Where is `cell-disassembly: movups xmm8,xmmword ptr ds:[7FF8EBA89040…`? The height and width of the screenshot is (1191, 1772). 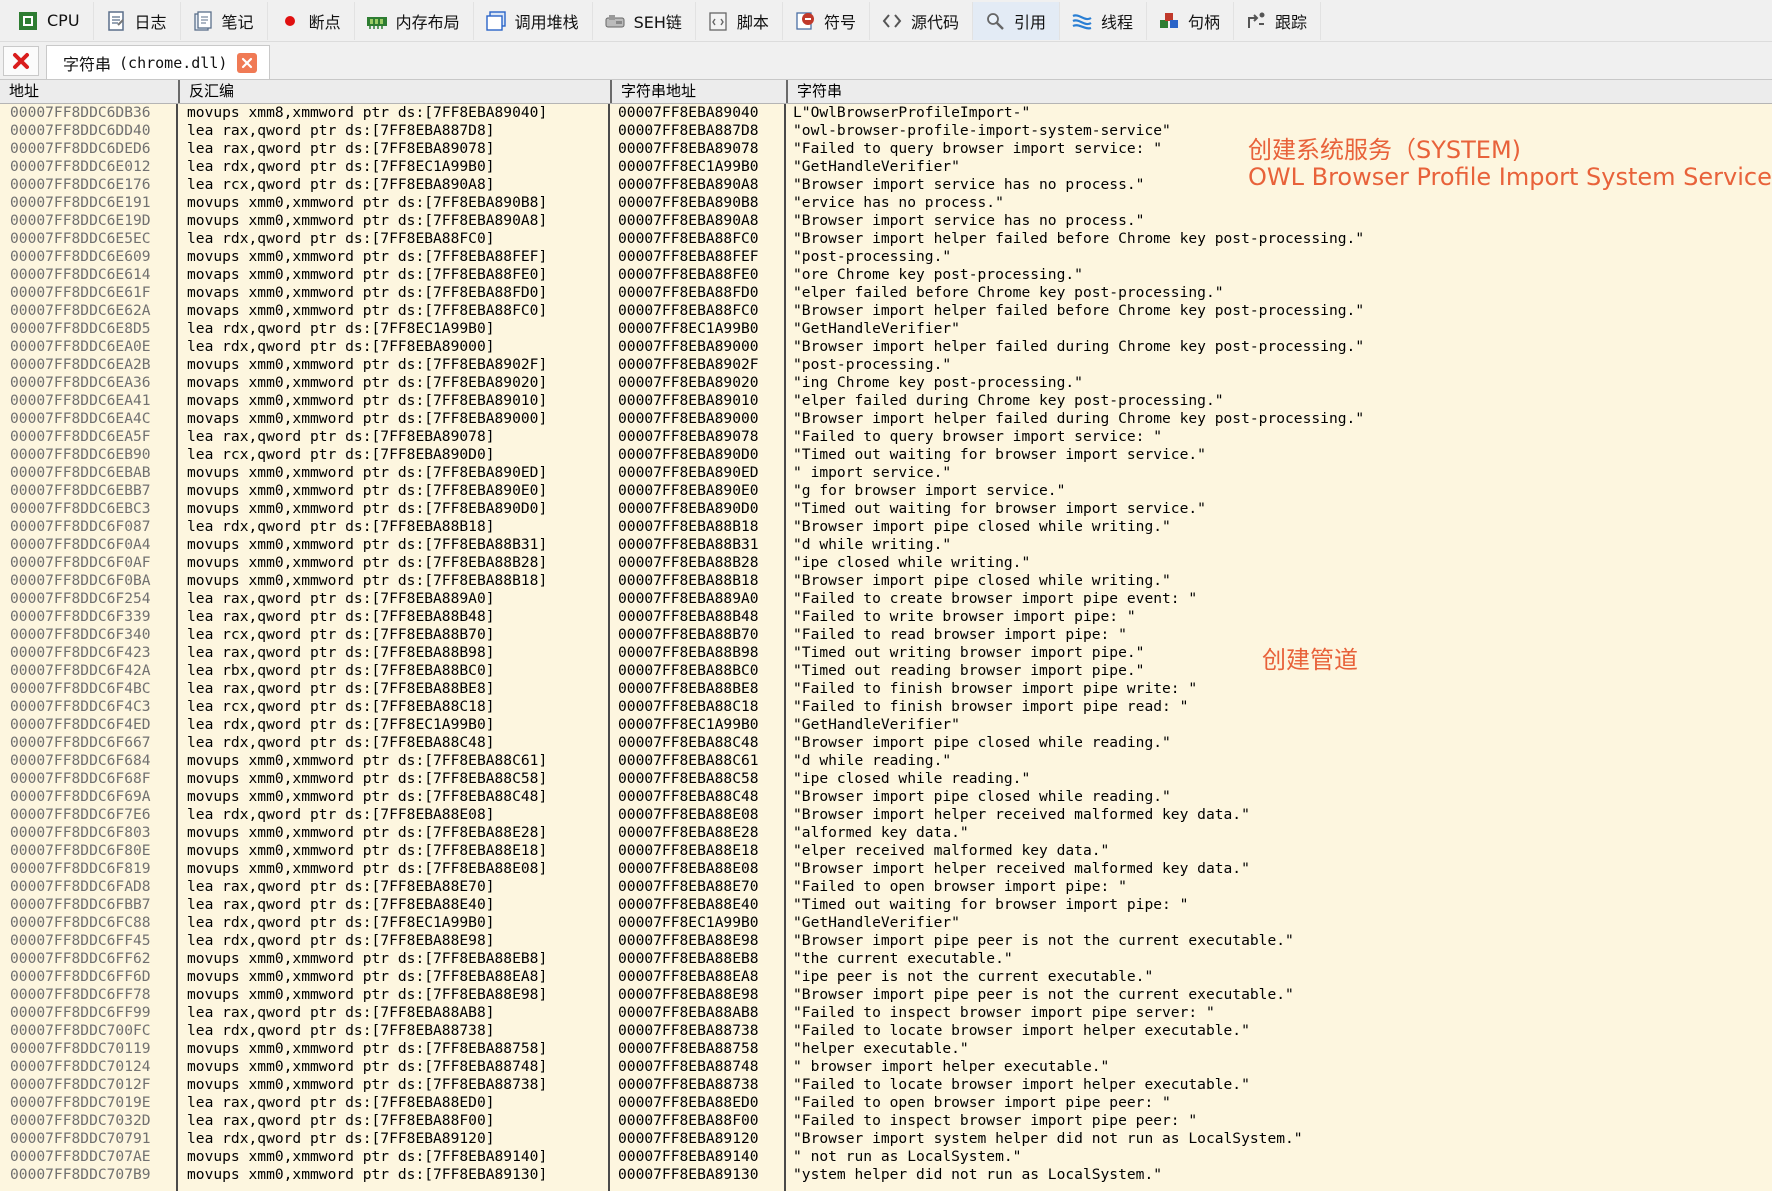 cell-disassembly: movups xmm8,xmmword ptr ds:[7FF8EBA89040… is located at coordinates (397, 113).